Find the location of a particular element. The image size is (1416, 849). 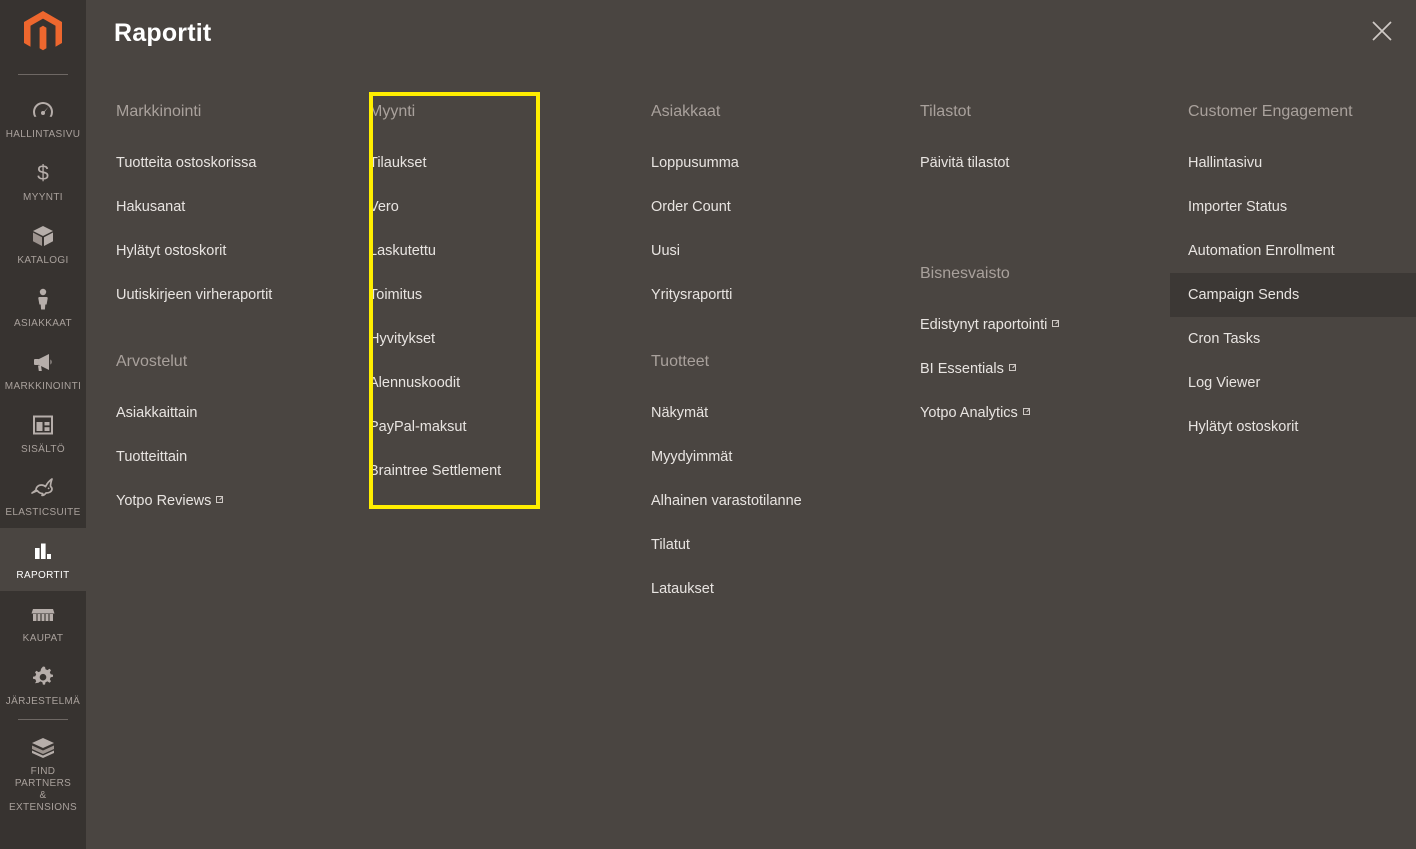

menu-item-order-count: Order Count is located at coordinates (776, 207).